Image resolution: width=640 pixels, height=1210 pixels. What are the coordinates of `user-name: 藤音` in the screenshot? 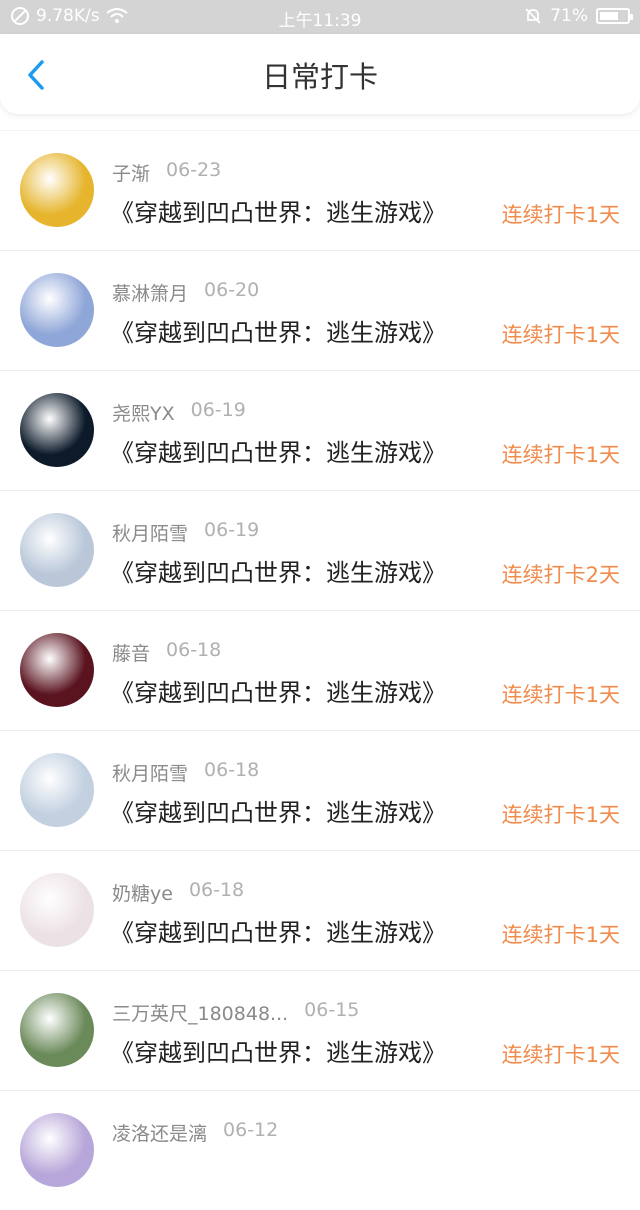 It's located at (131, 652).